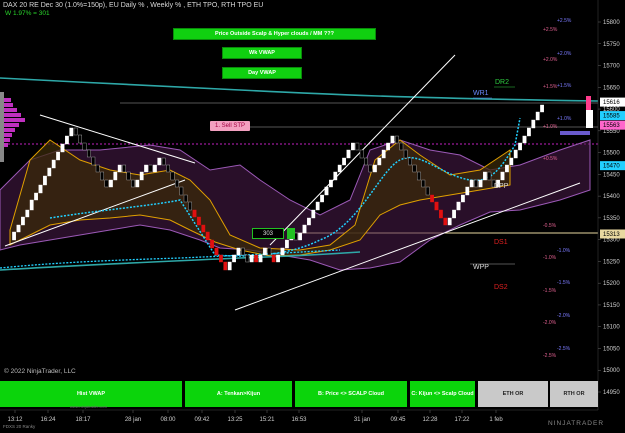  What do you see at coordinates (262, 73) in the screenshot?
I see `day-vwap-button: Day VWAP` at bounding box center [262, 73].